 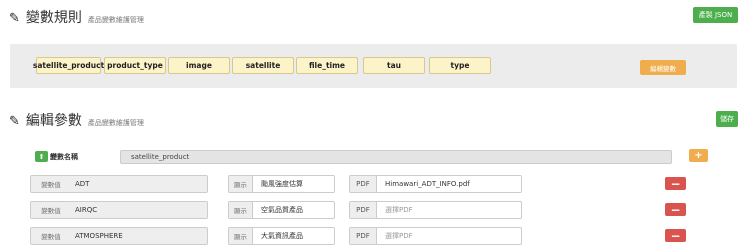 I want to click on display-value: 空氣品質產品, so click(x=282, y=210).